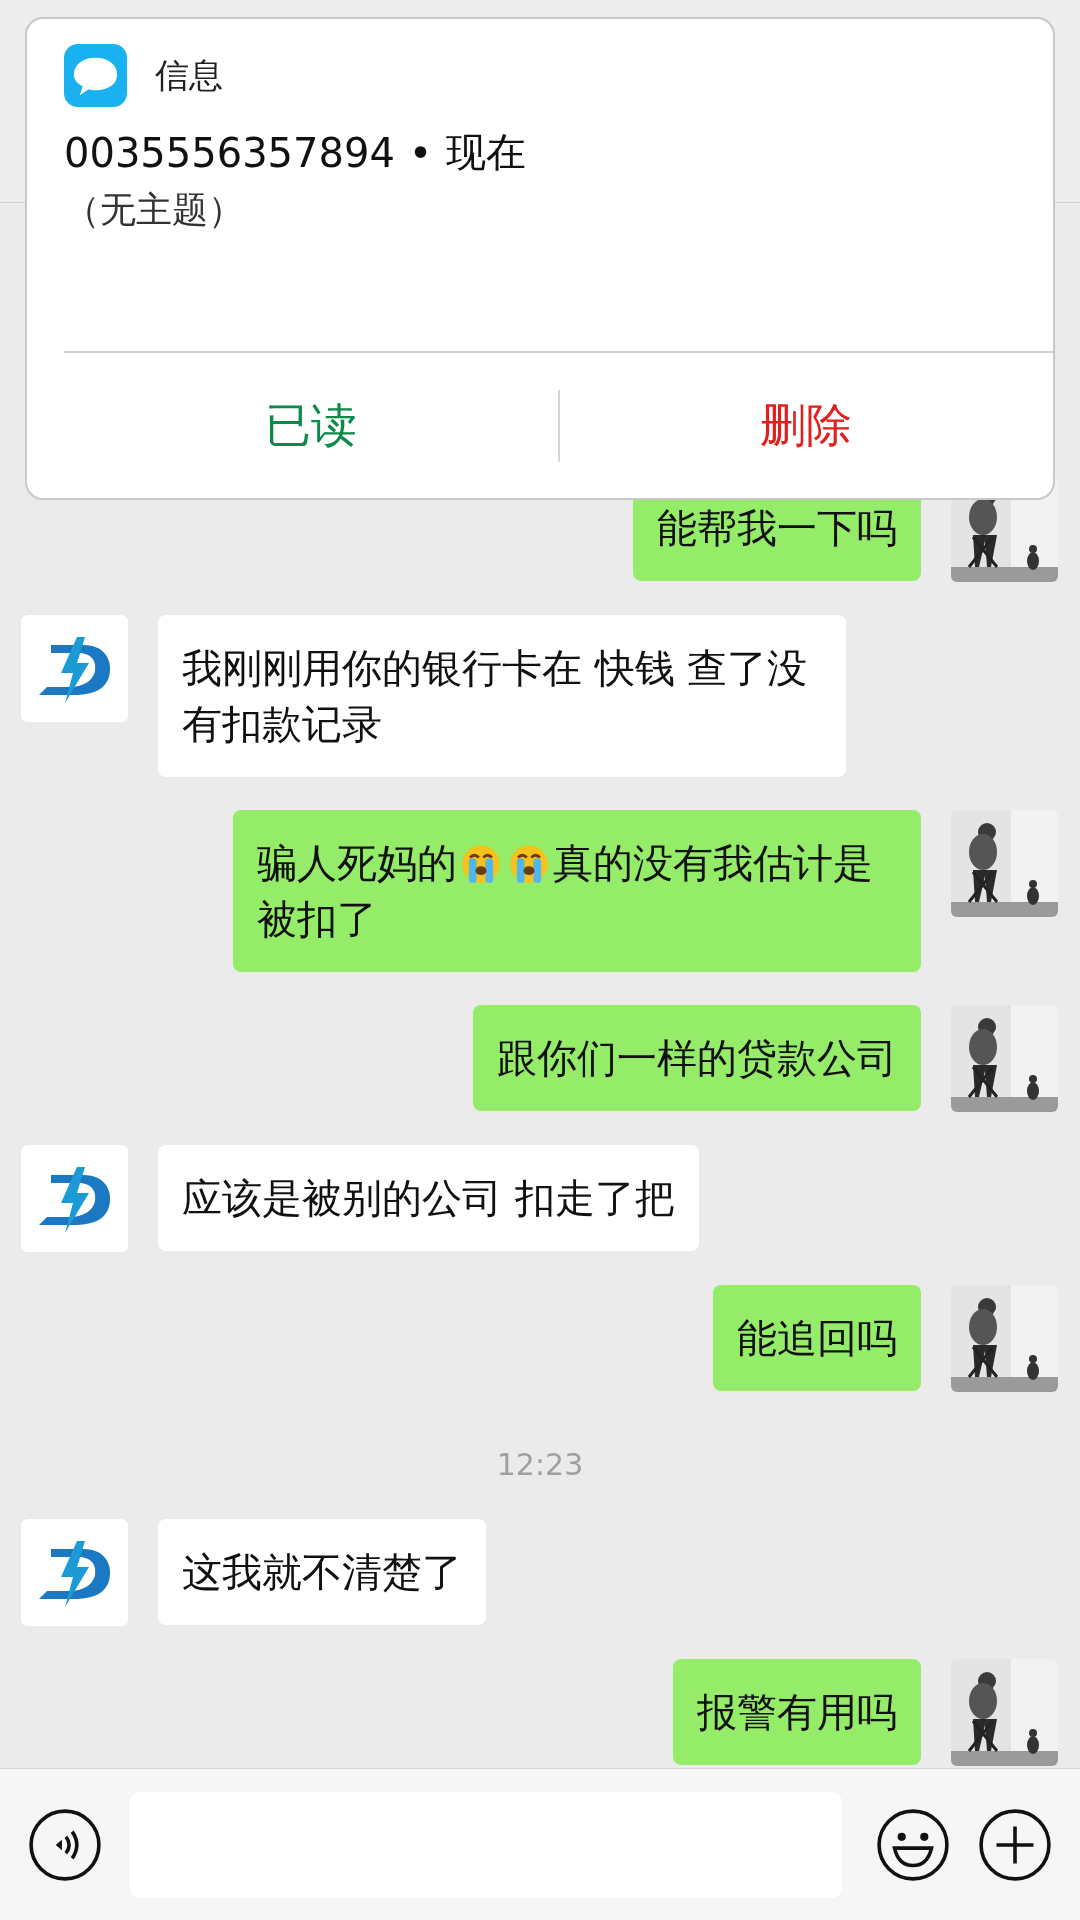 The width and height of the screenshot is (1080, 1920). Describe the element at coordinates (577, 891) in the screenshot. I see `message-bubble: 骗人死妈的 真的没有我估计是 被扣了` at that location.